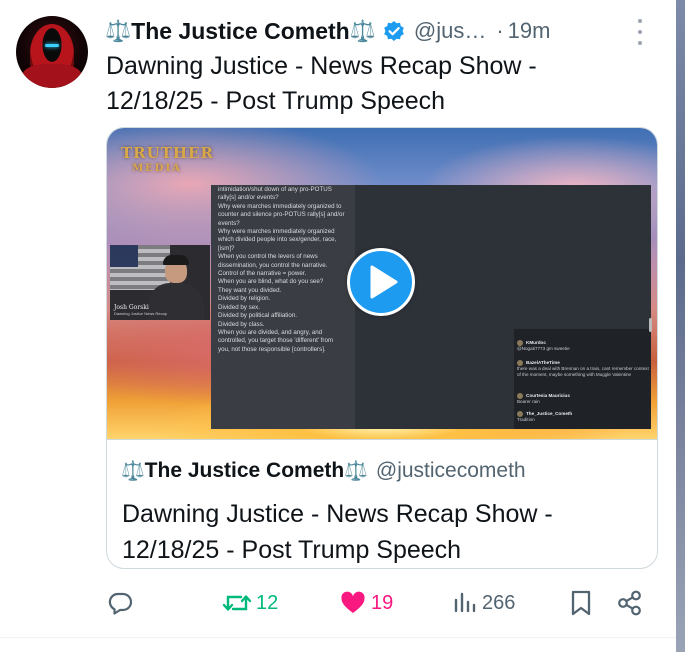  I want to click on post-time: 19m, so click(529, 31).